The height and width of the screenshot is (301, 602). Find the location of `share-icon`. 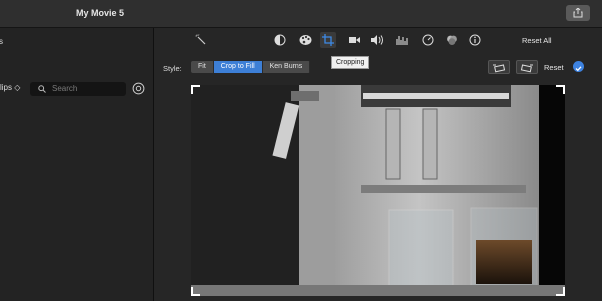

share-icon is located at coordinates (578, 13).